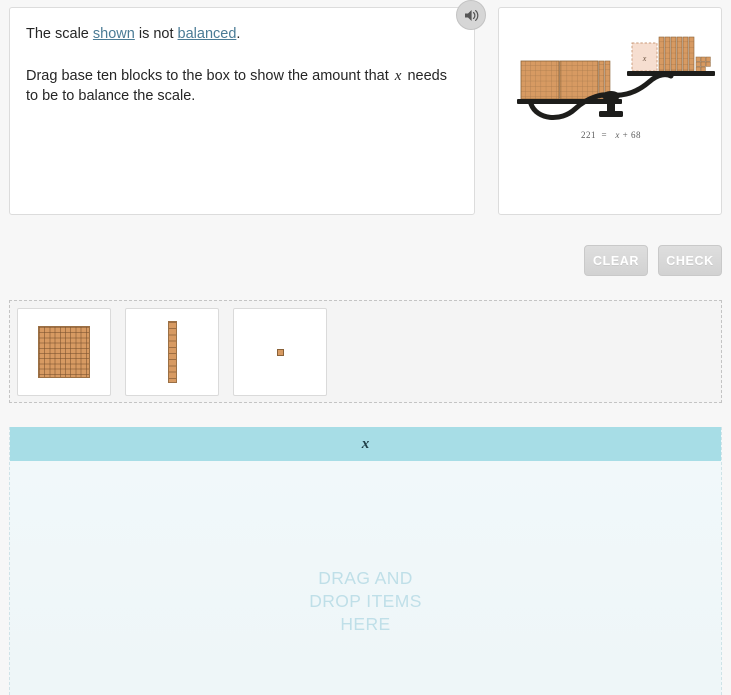 This screenshot has height=695, width=731. What do you see at coordinates (653, 260) in the screenshot?
I see `action-buttons: CLEAR CHECK` at bounding box center [653, 260].